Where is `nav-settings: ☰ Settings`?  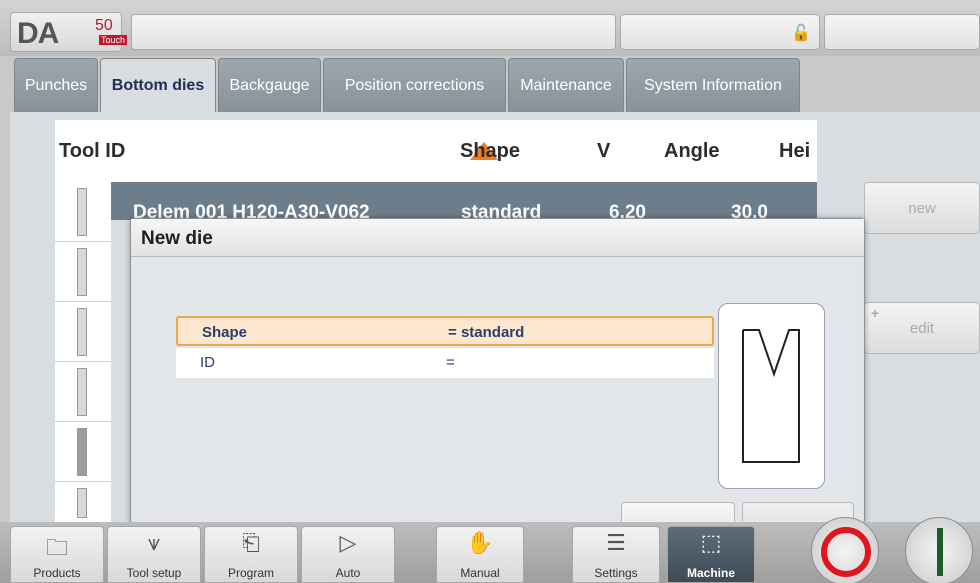 nav-settings: ☰ Settings is located at coordinates (616, 554).